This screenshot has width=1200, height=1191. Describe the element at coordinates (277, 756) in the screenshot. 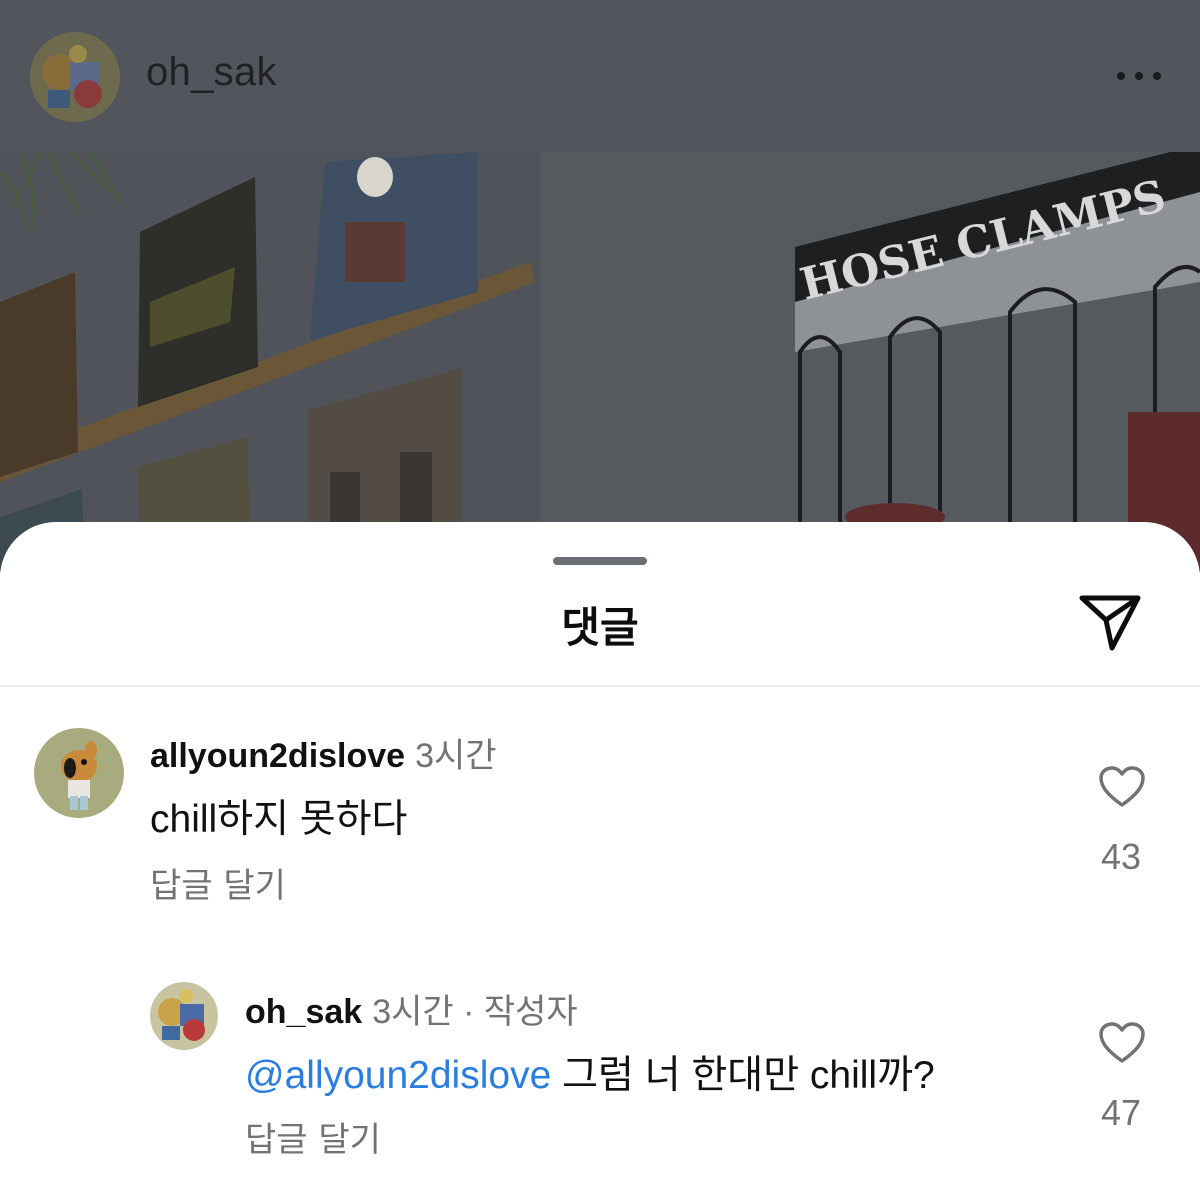

I see `comment-username: allyoun2dislove` at that location.